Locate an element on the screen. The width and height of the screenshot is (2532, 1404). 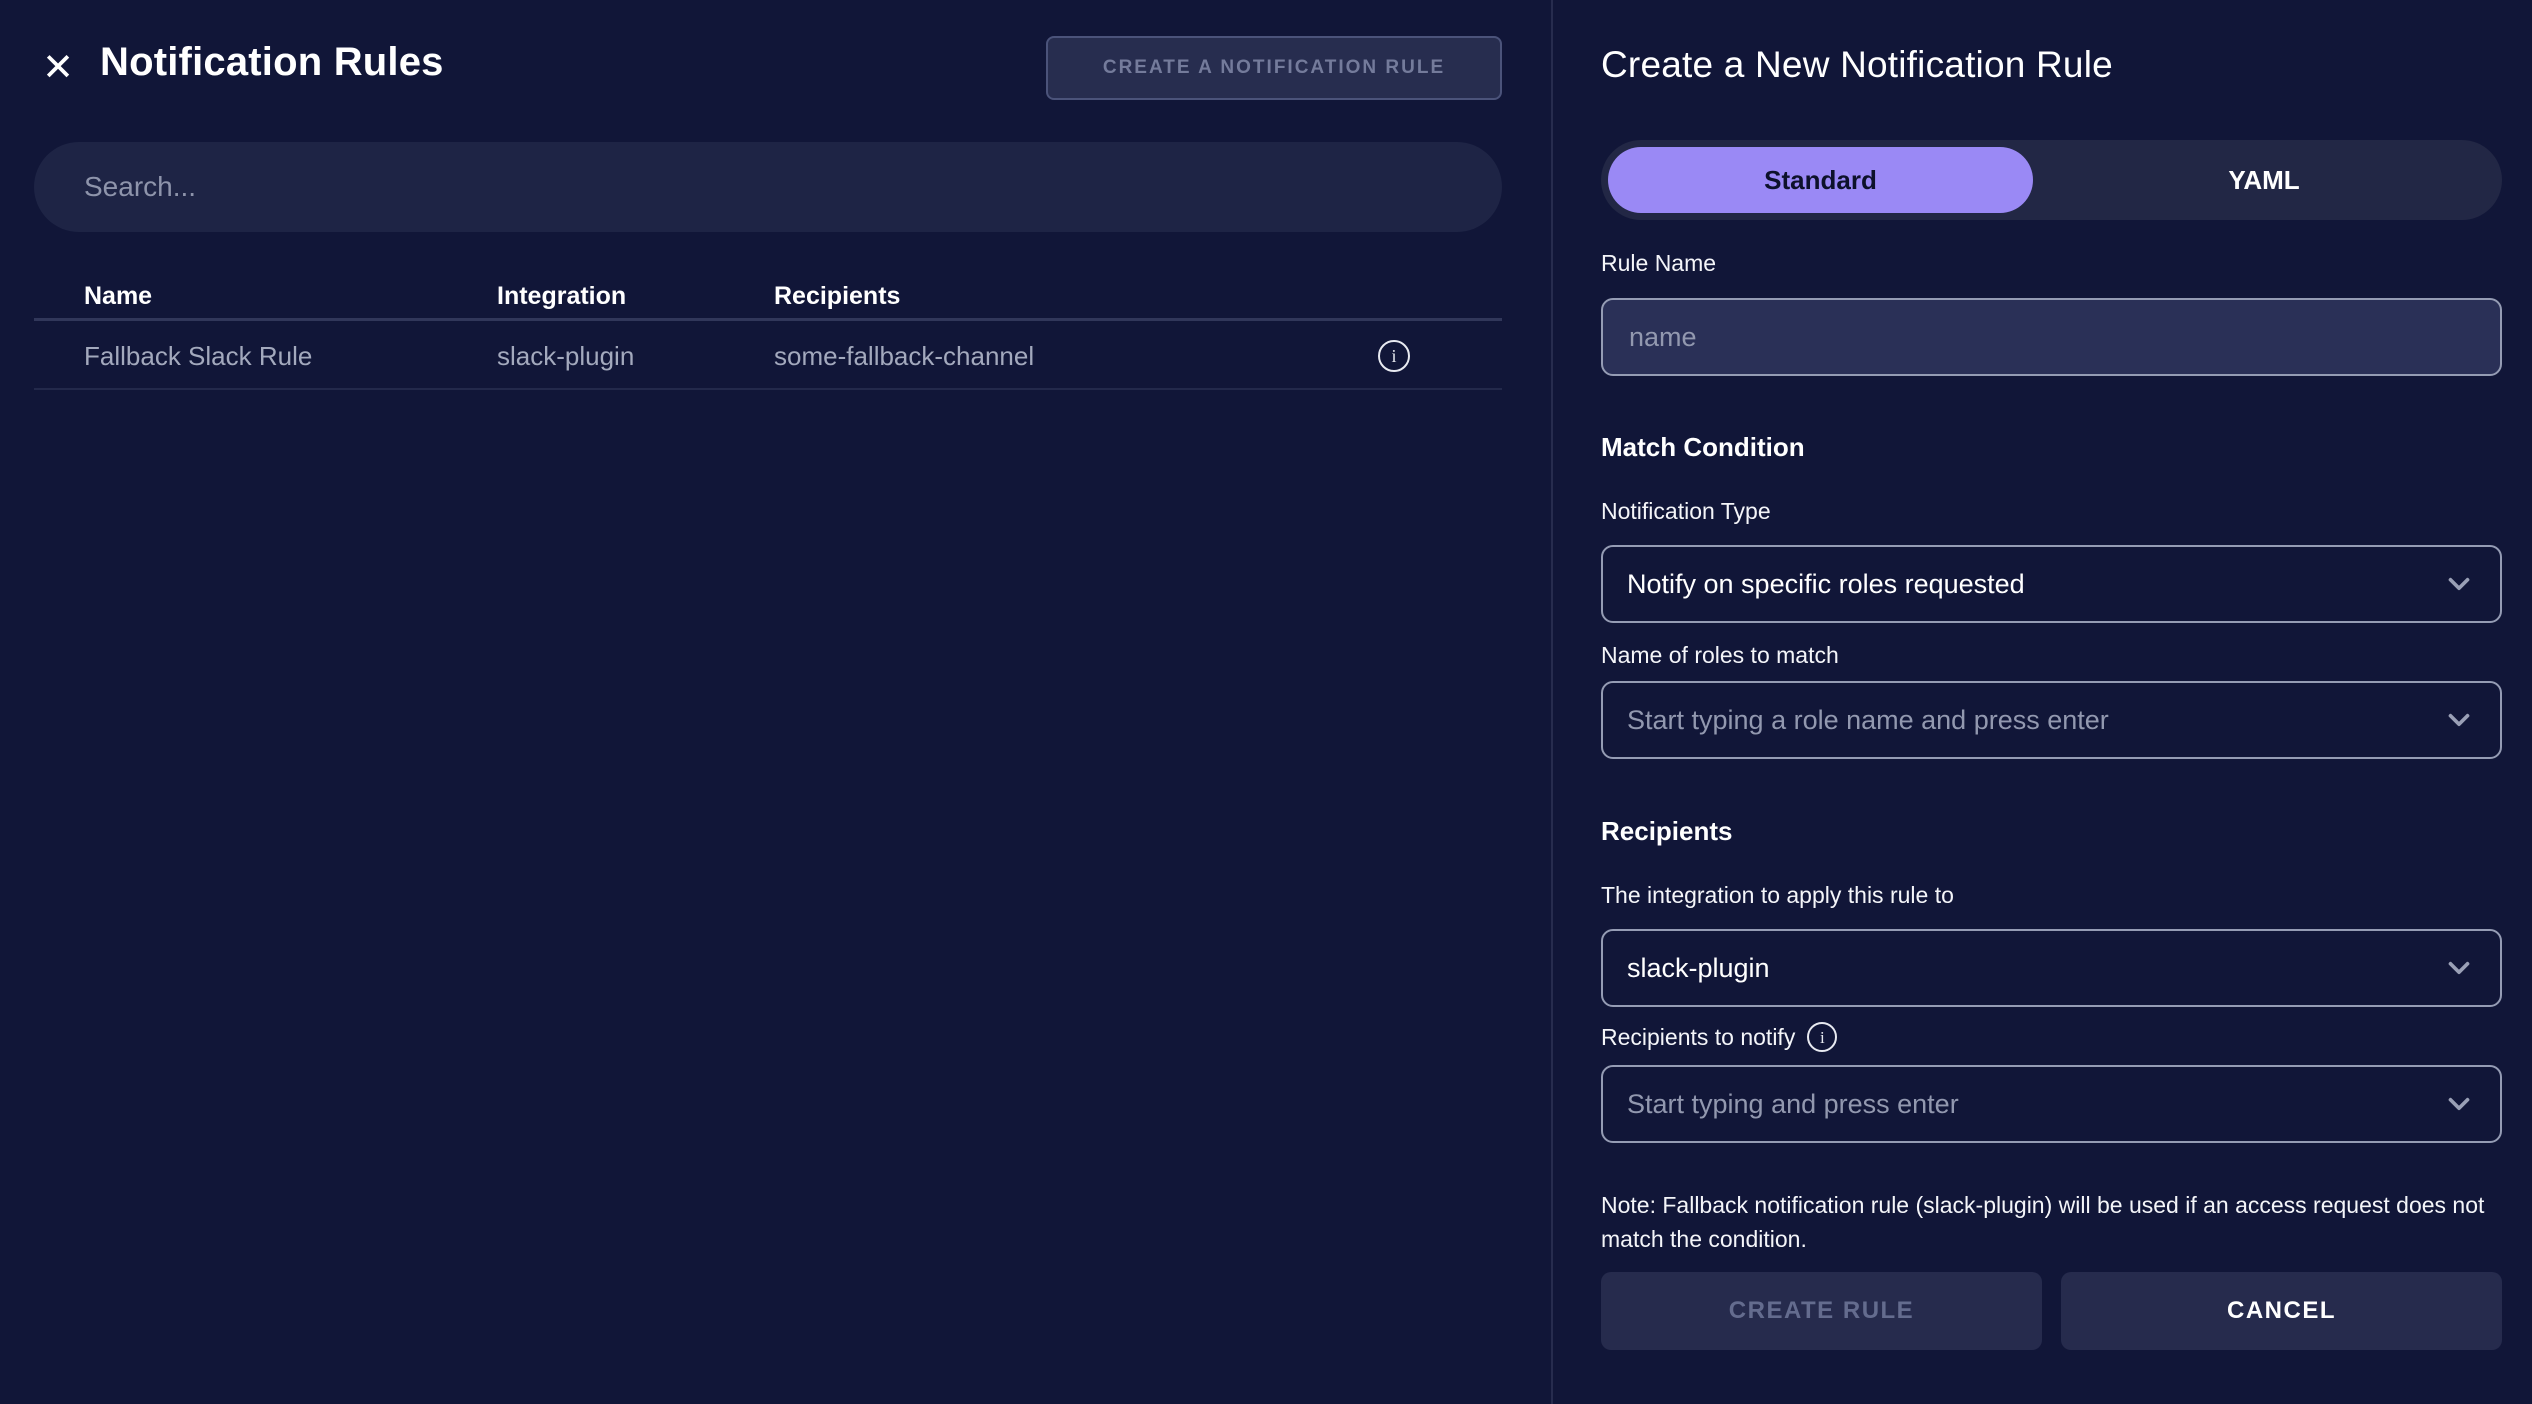
close-icon: ✕ is located at coordinates (58, 68).